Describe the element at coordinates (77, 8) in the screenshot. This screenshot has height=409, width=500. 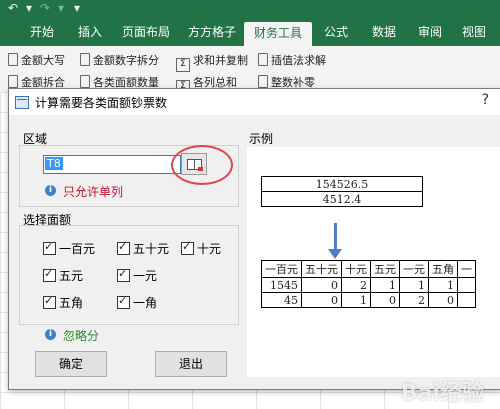
I see `customize-icon: ▾` at that location.